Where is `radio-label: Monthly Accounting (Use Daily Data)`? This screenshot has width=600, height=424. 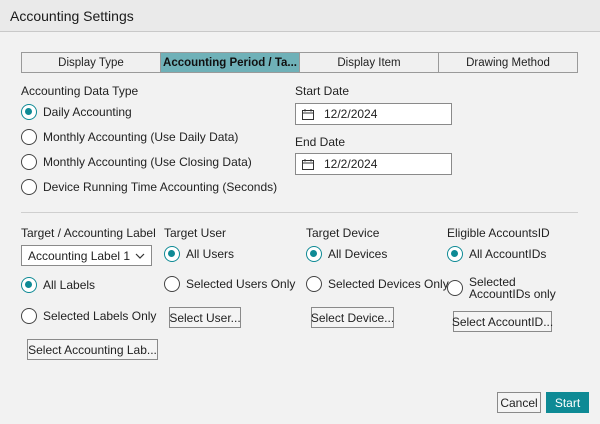 radio-label: Monthly Accounting (Use Daily Data) is located at coordinates (141, 137).